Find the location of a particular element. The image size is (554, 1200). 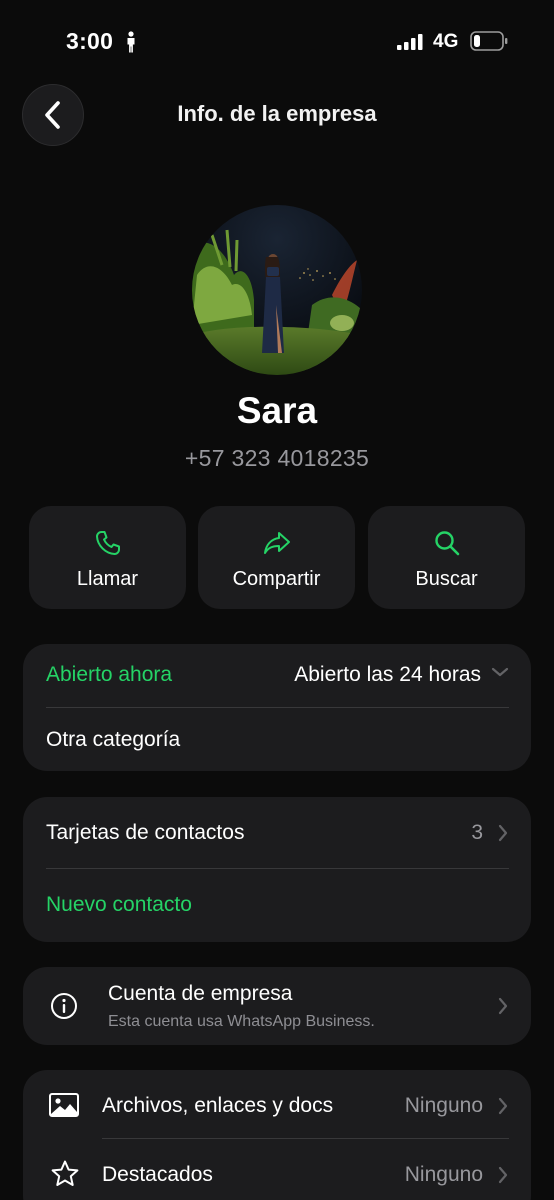

starred-row: Destacados Ninguno is located at coordinates (277, 1169).